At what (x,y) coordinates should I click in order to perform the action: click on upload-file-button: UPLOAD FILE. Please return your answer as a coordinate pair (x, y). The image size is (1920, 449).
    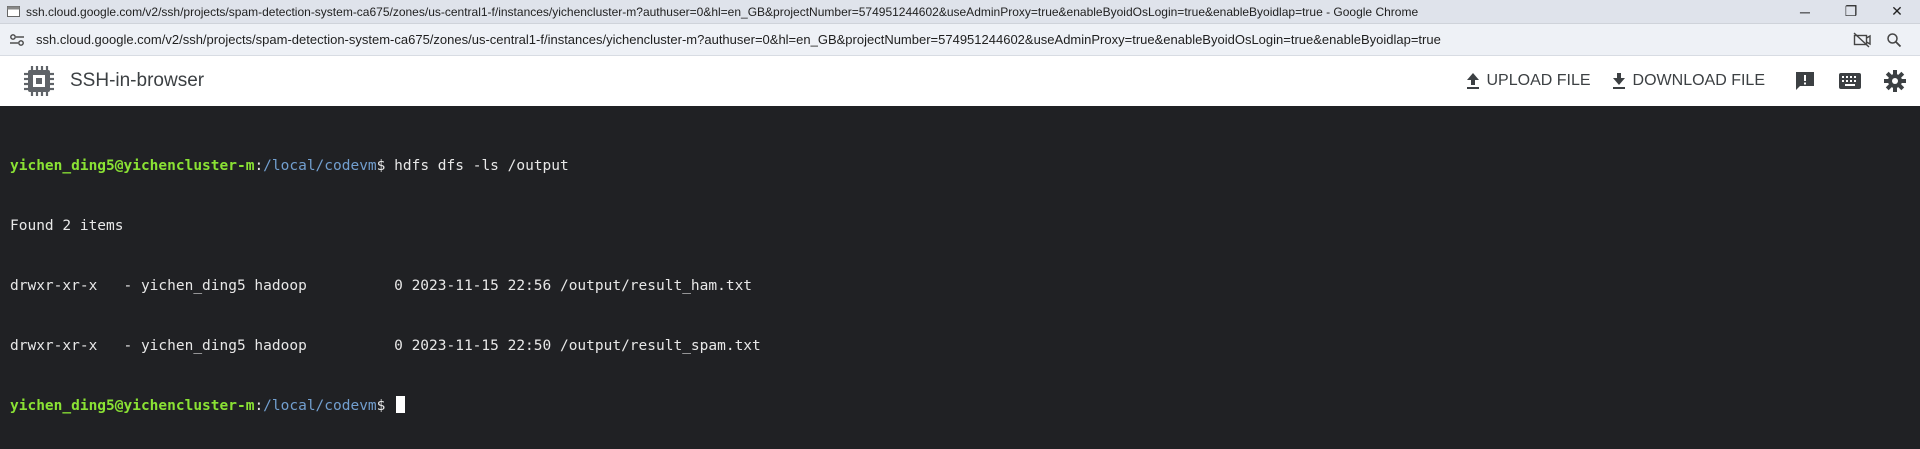
    Looking at the image, I should click on (1528, 81).